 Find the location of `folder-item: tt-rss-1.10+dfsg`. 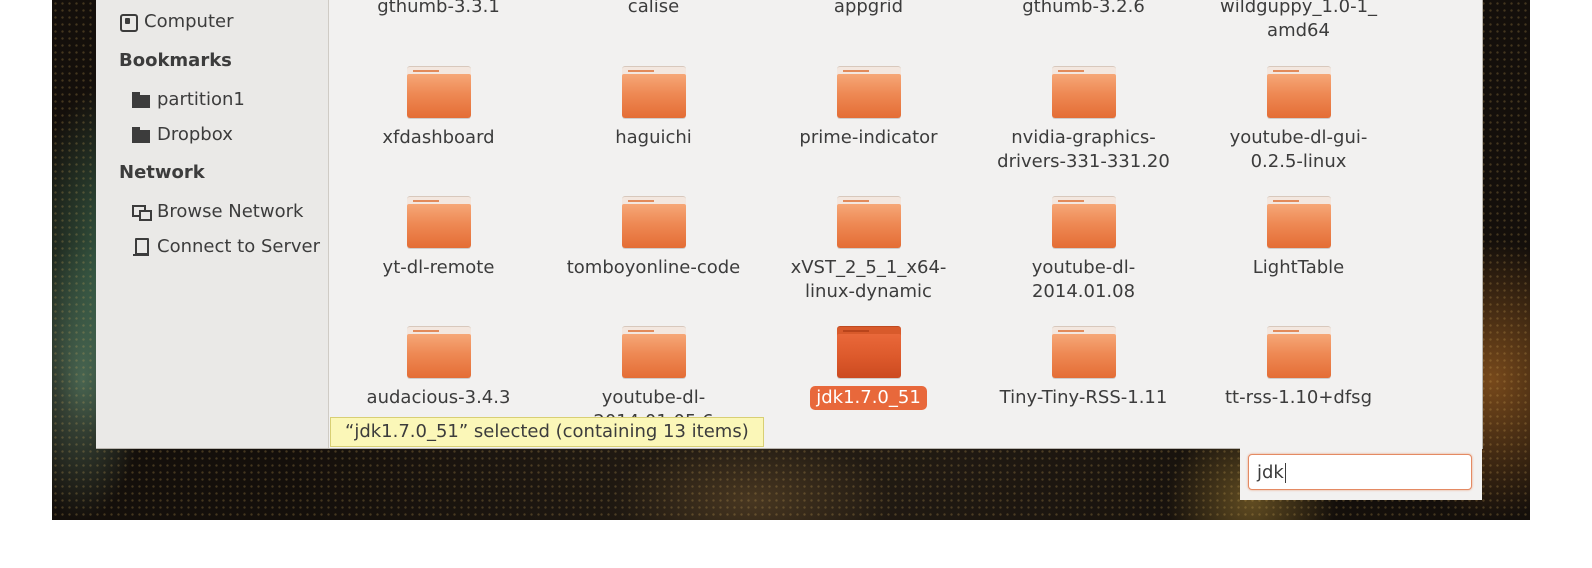

folder-item: tt-rss-1.10+dfsg is located at coordinates (1298, 368).